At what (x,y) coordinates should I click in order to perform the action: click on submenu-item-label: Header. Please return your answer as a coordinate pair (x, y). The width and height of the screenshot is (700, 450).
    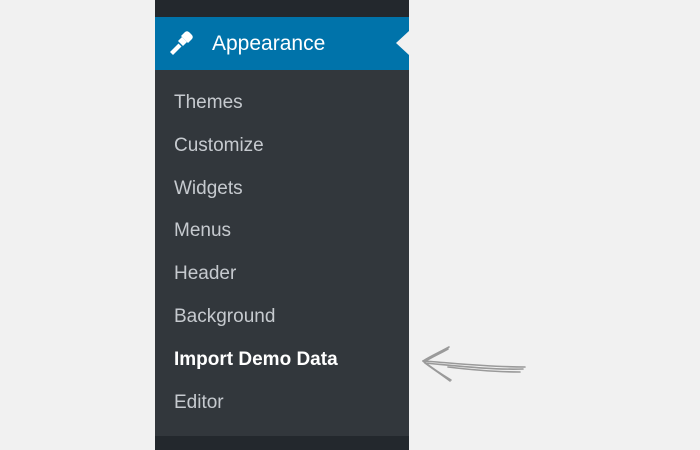
    Looking at the image, I should click on (205, 273).